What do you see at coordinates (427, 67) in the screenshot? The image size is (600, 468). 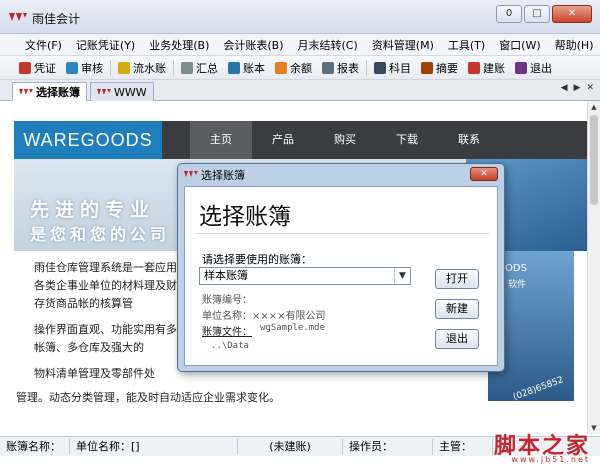 I see `memo-icon` at bounding box center [427, 67].